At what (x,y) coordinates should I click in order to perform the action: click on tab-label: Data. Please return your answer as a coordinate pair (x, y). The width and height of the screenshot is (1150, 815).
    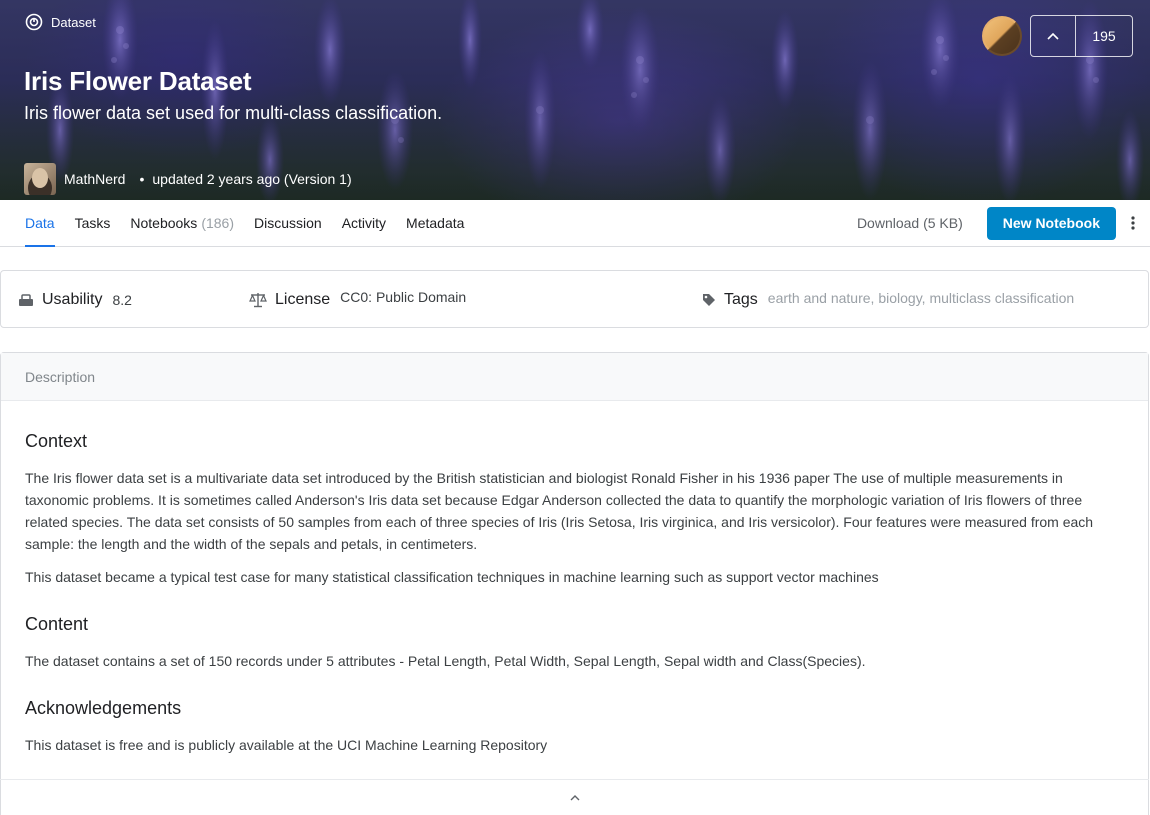
    Looking at the image, I should click on (40, 223).